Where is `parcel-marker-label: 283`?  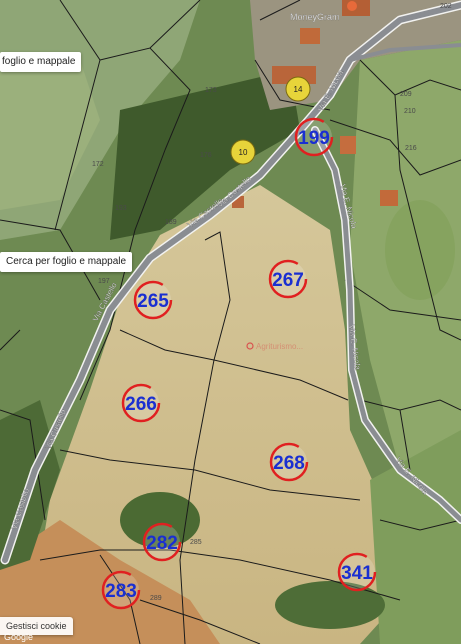 parcel-marker-label: 283 is located at coordinates (121, 591).